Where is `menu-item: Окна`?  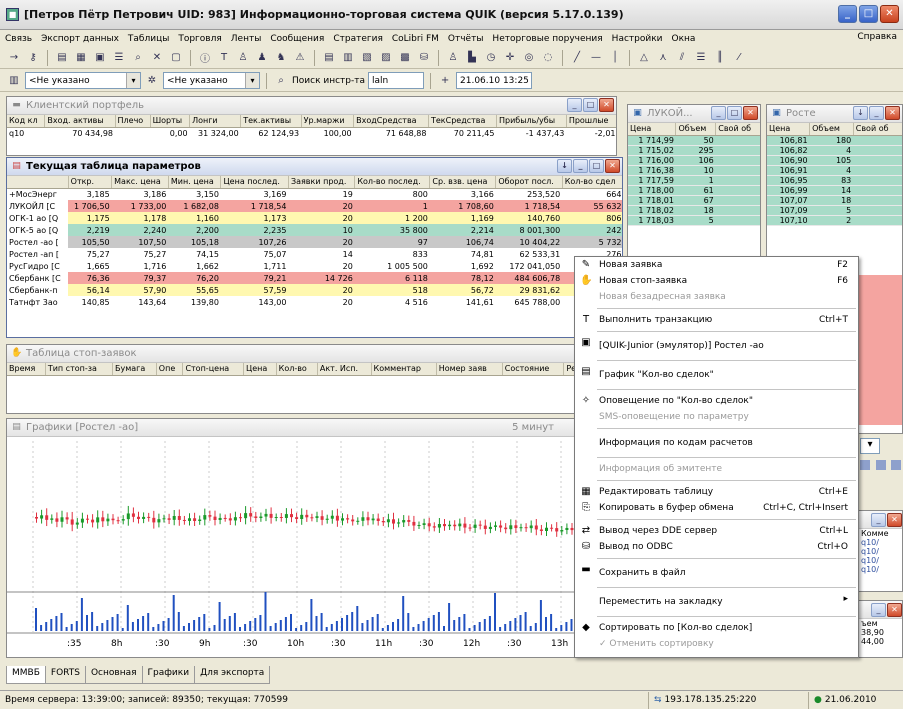 menu-item: Окна is located at coordinates (684, 39).